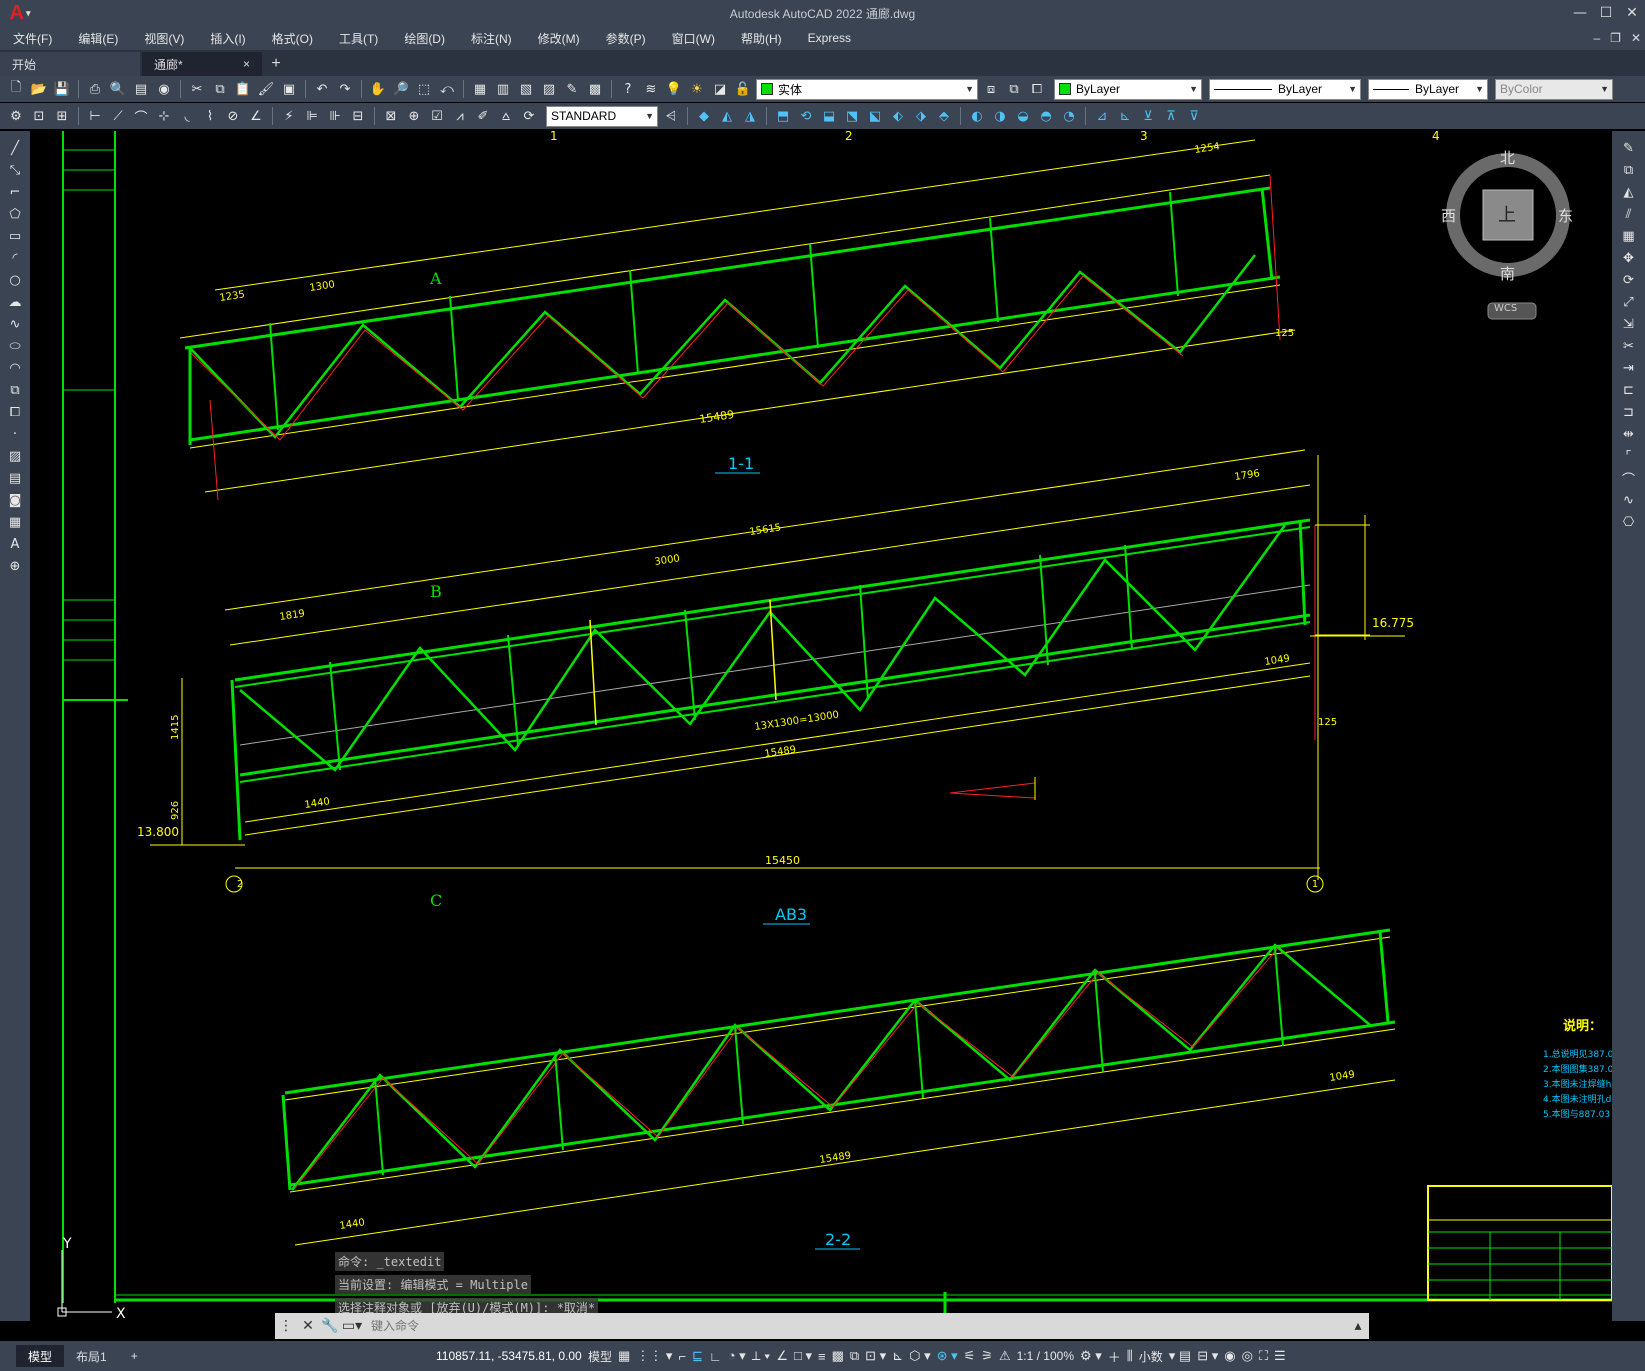 The height and width of the screenshot is (1371, 1645). I want to click on command-customize-icon: 🔧, so click(330, 1326).